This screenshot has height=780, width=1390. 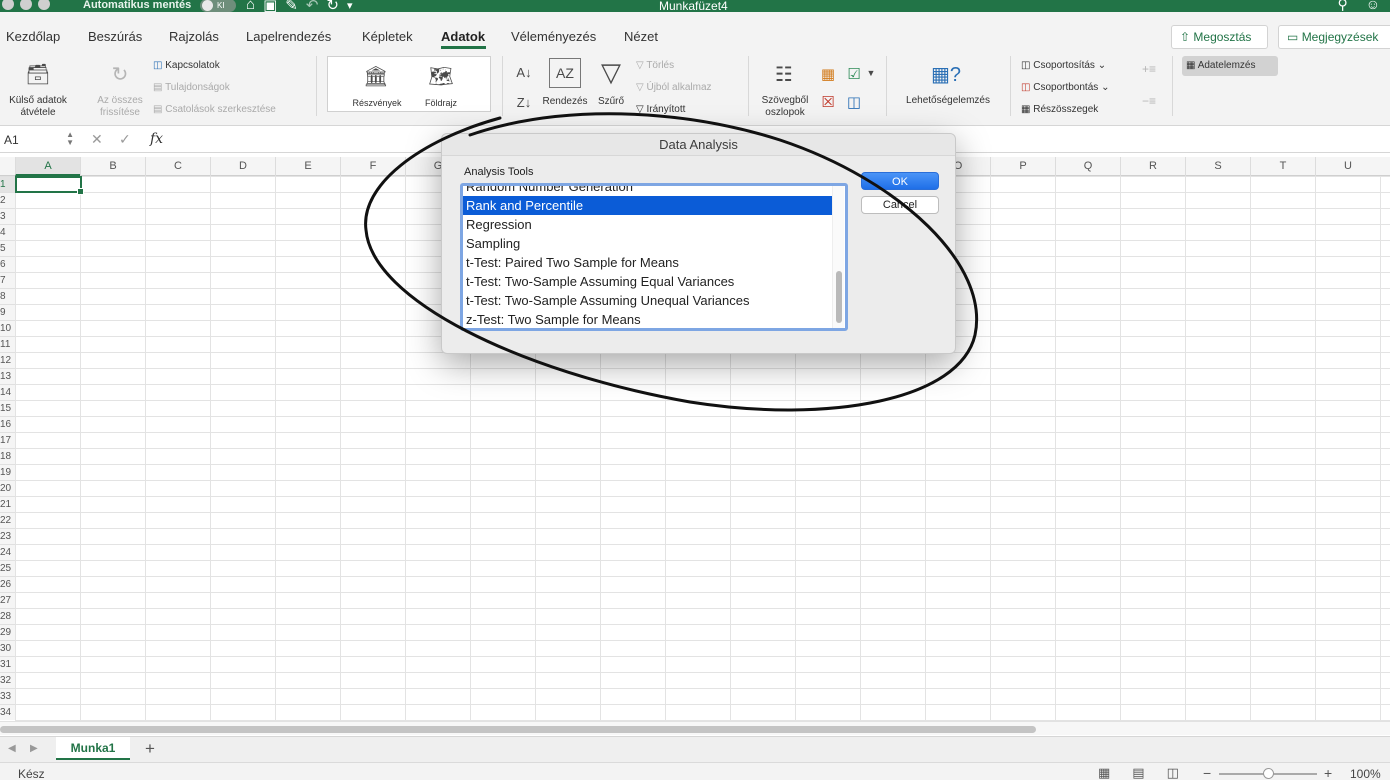 What do you see at coordinates (7, 166) in the screenshot?
I see `select-all-corner` at bounding box center [7, 166].